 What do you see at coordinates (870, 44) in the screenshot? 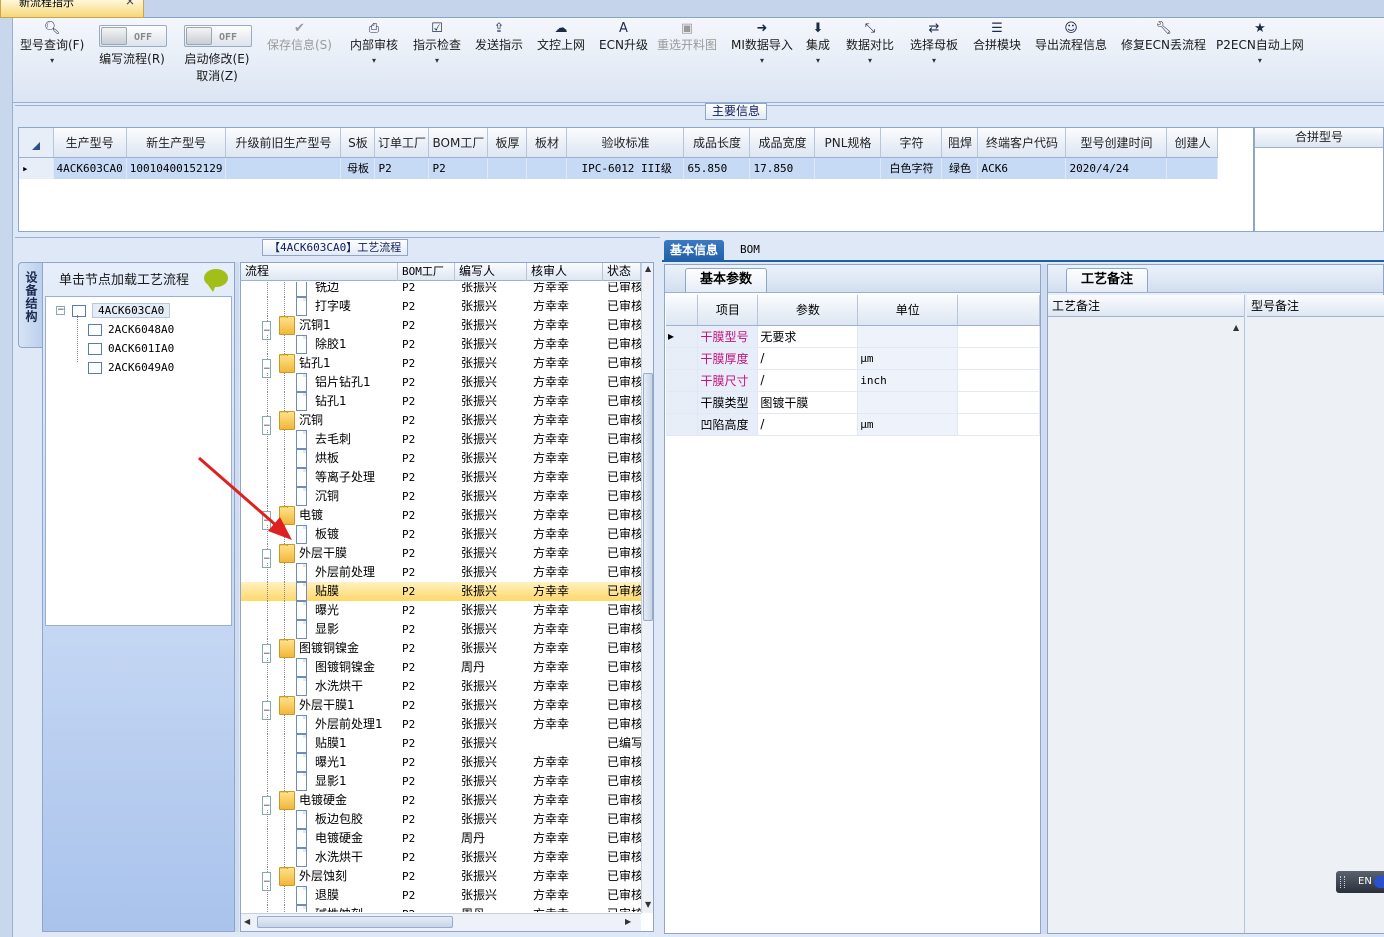
I see `toolbar-button-13: ⤡ 数据对比 ▾` at bounding box center [870, 44].